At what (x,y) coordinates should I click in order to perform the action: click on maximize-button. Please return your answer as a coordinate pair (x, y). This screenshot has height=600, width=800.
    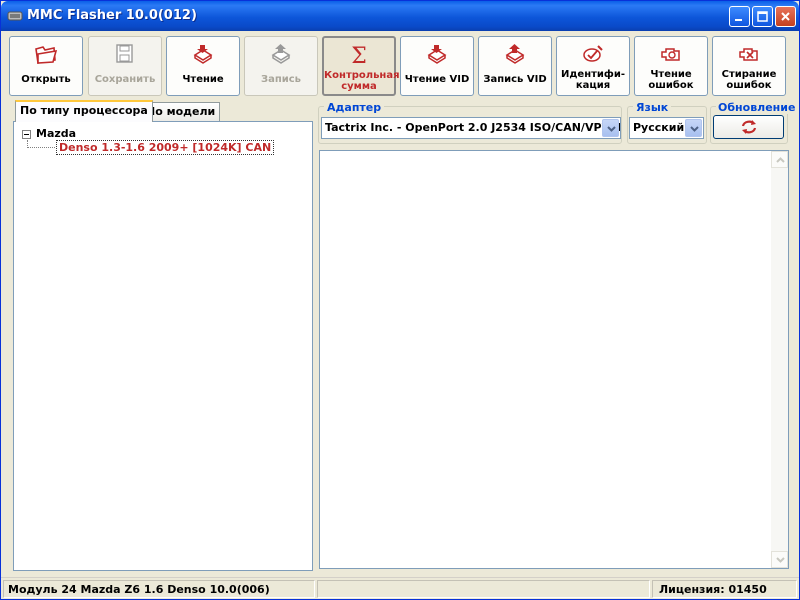
    Looking at the image, I should click on (762, 16).